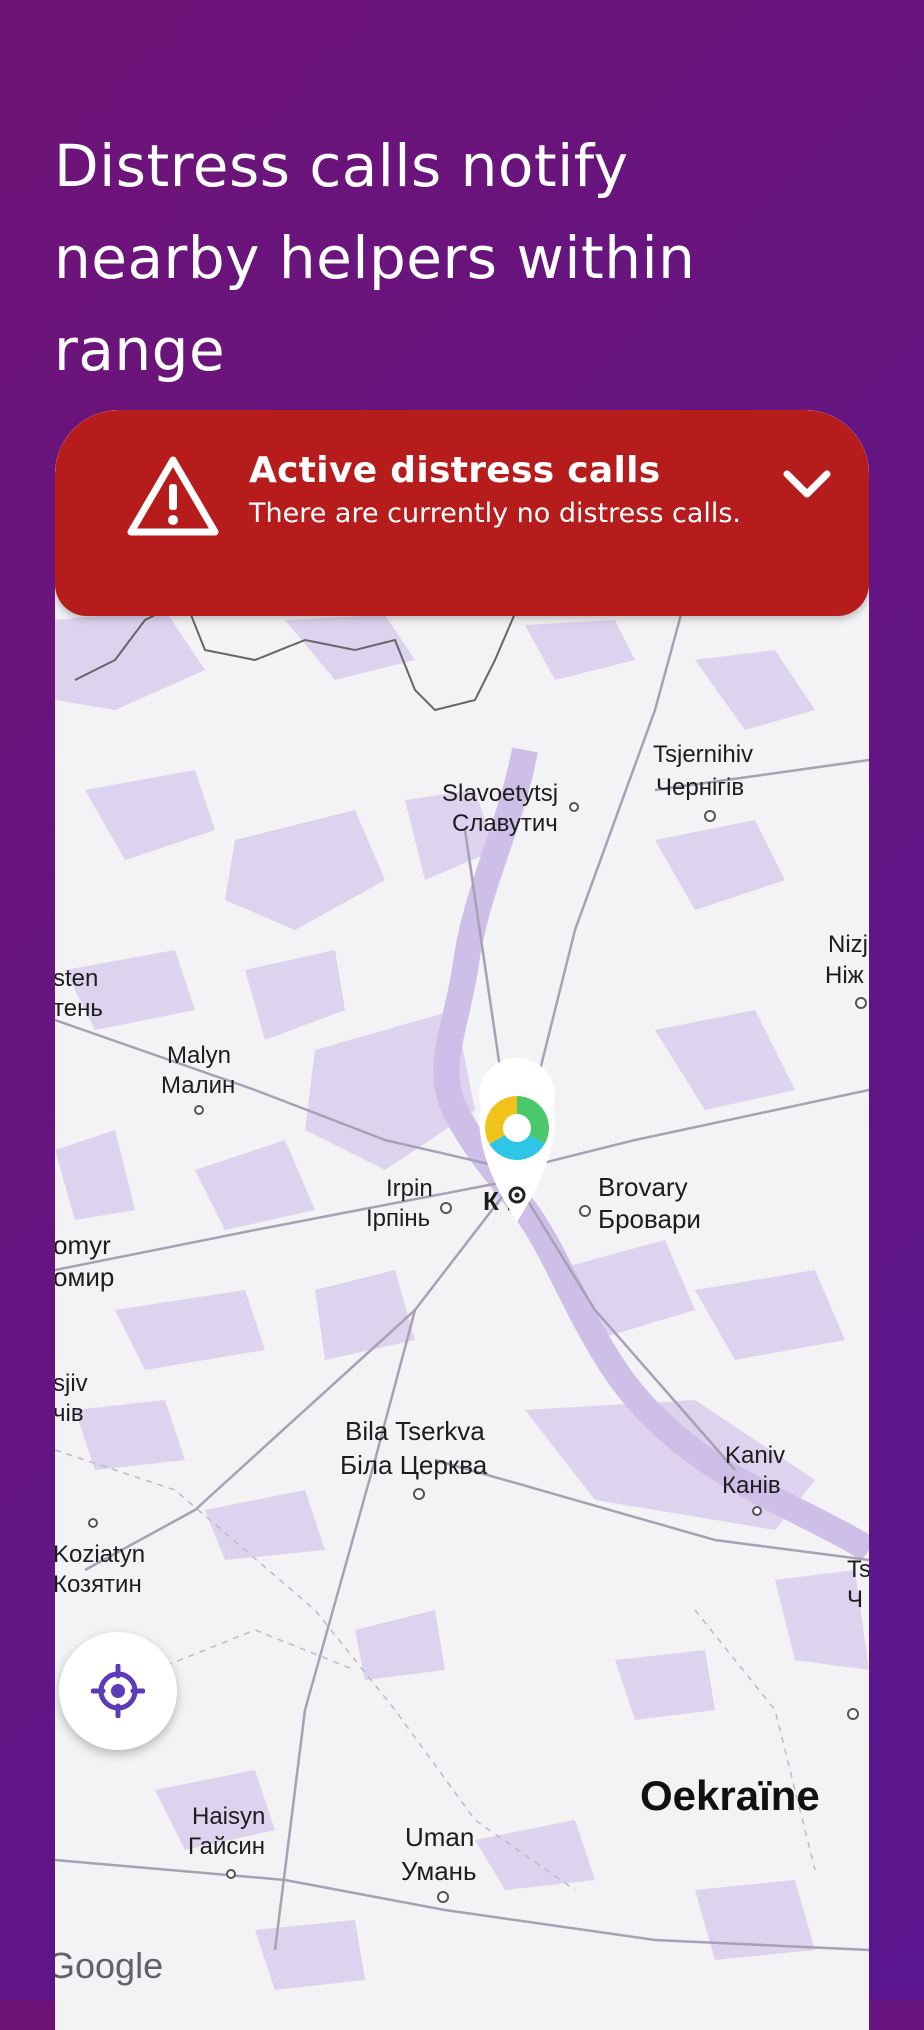 The height and width of the screenshot is (2030, 924). I want to click on city-bila-local: Біла Церква, so click(414, 1465).